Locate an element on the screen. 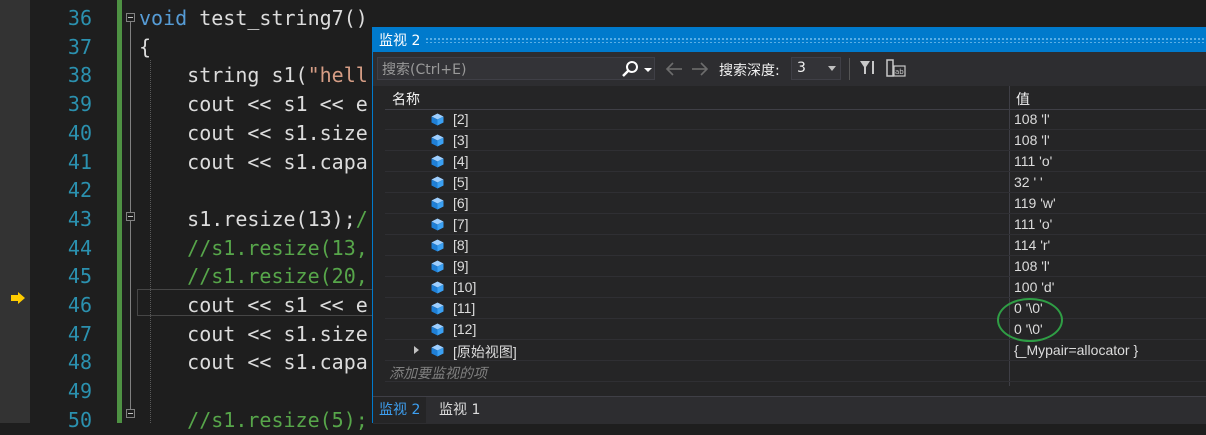 The image size is (1206, 435). code-line: //s1.resize(20, is located at coordinates (253, 276).